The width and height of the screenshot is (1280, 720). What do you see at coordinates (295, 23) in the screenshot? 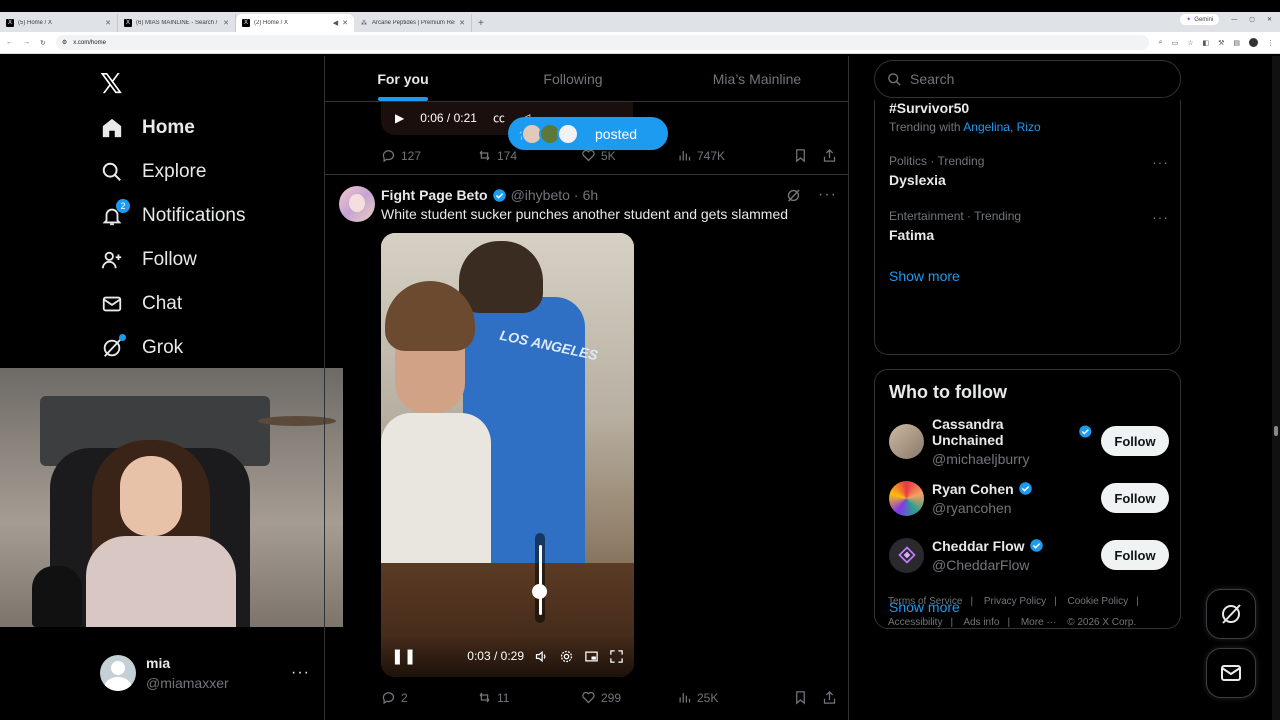
I see `browser-tab-active: X (2) Home / X ◀ ✕` at bounding box center [295, 23].